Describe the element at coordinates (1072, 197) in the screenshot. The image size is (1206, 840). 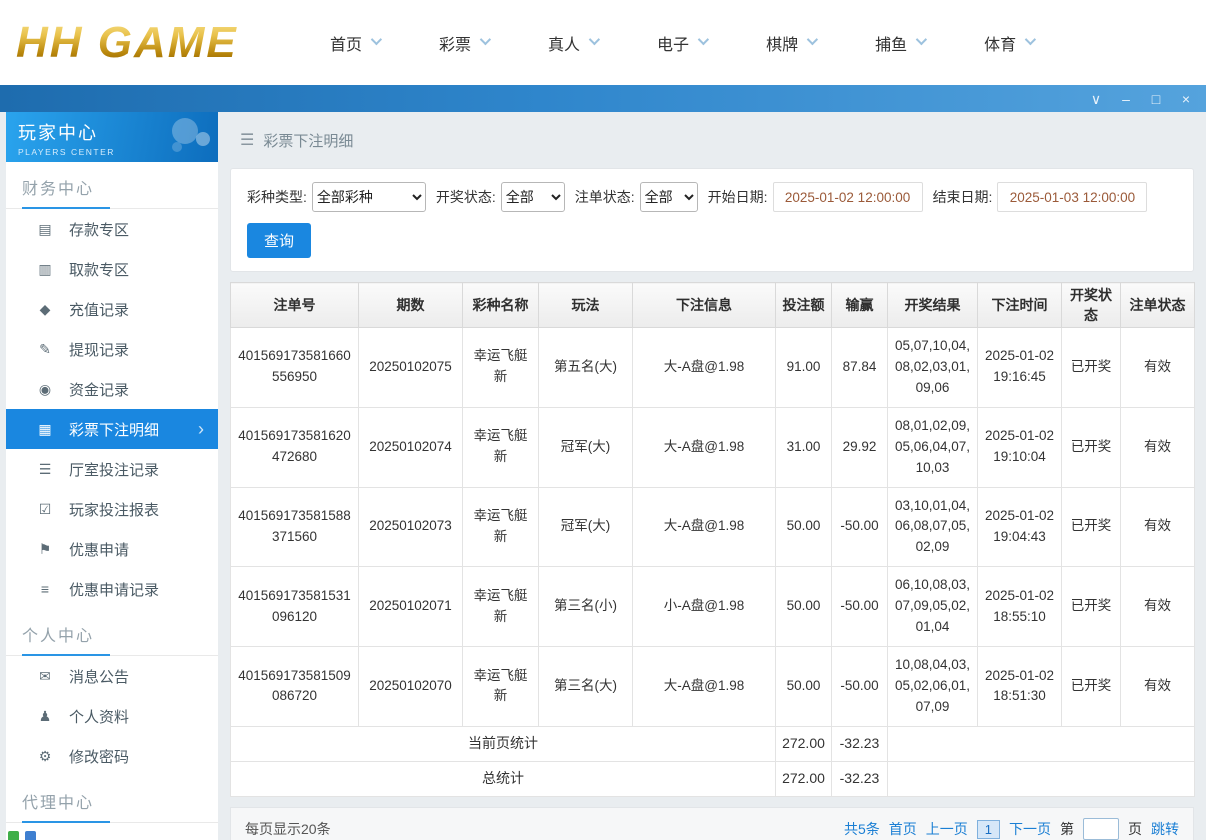
I see `end-date-input` at that location.